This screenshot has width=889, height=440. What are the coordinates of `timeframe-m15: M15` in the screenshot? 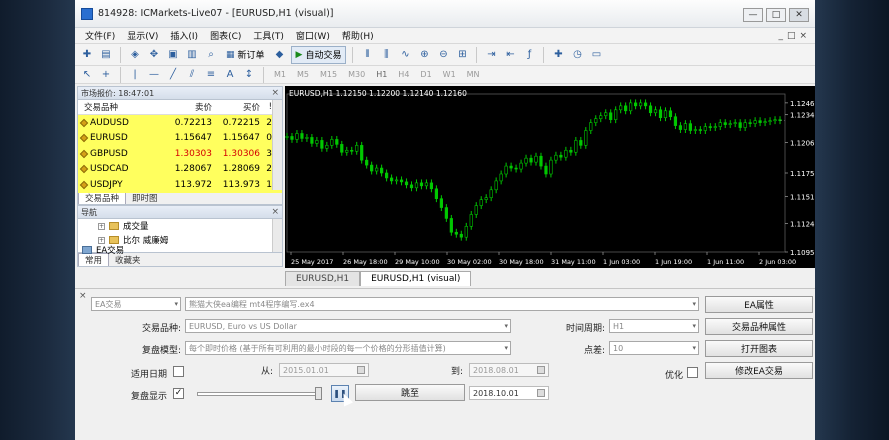 It's located at (328, 74).